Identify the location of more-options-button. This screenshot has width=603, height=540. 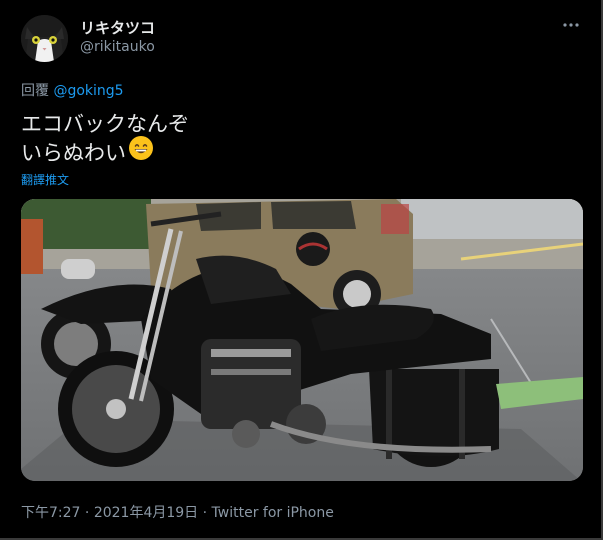
(571, 25).